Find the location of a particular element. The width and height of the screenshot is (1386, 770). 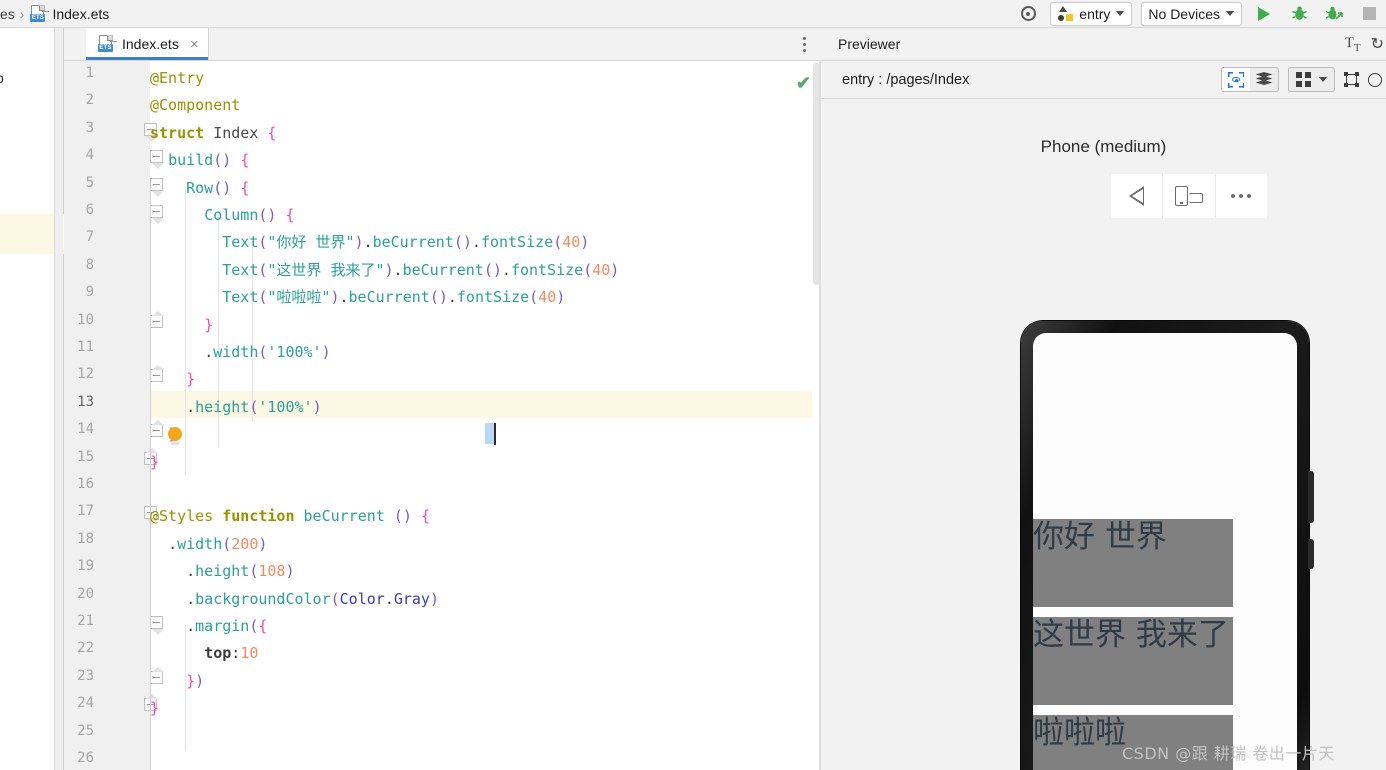

code-token: : is located at coordinates (236, 653).